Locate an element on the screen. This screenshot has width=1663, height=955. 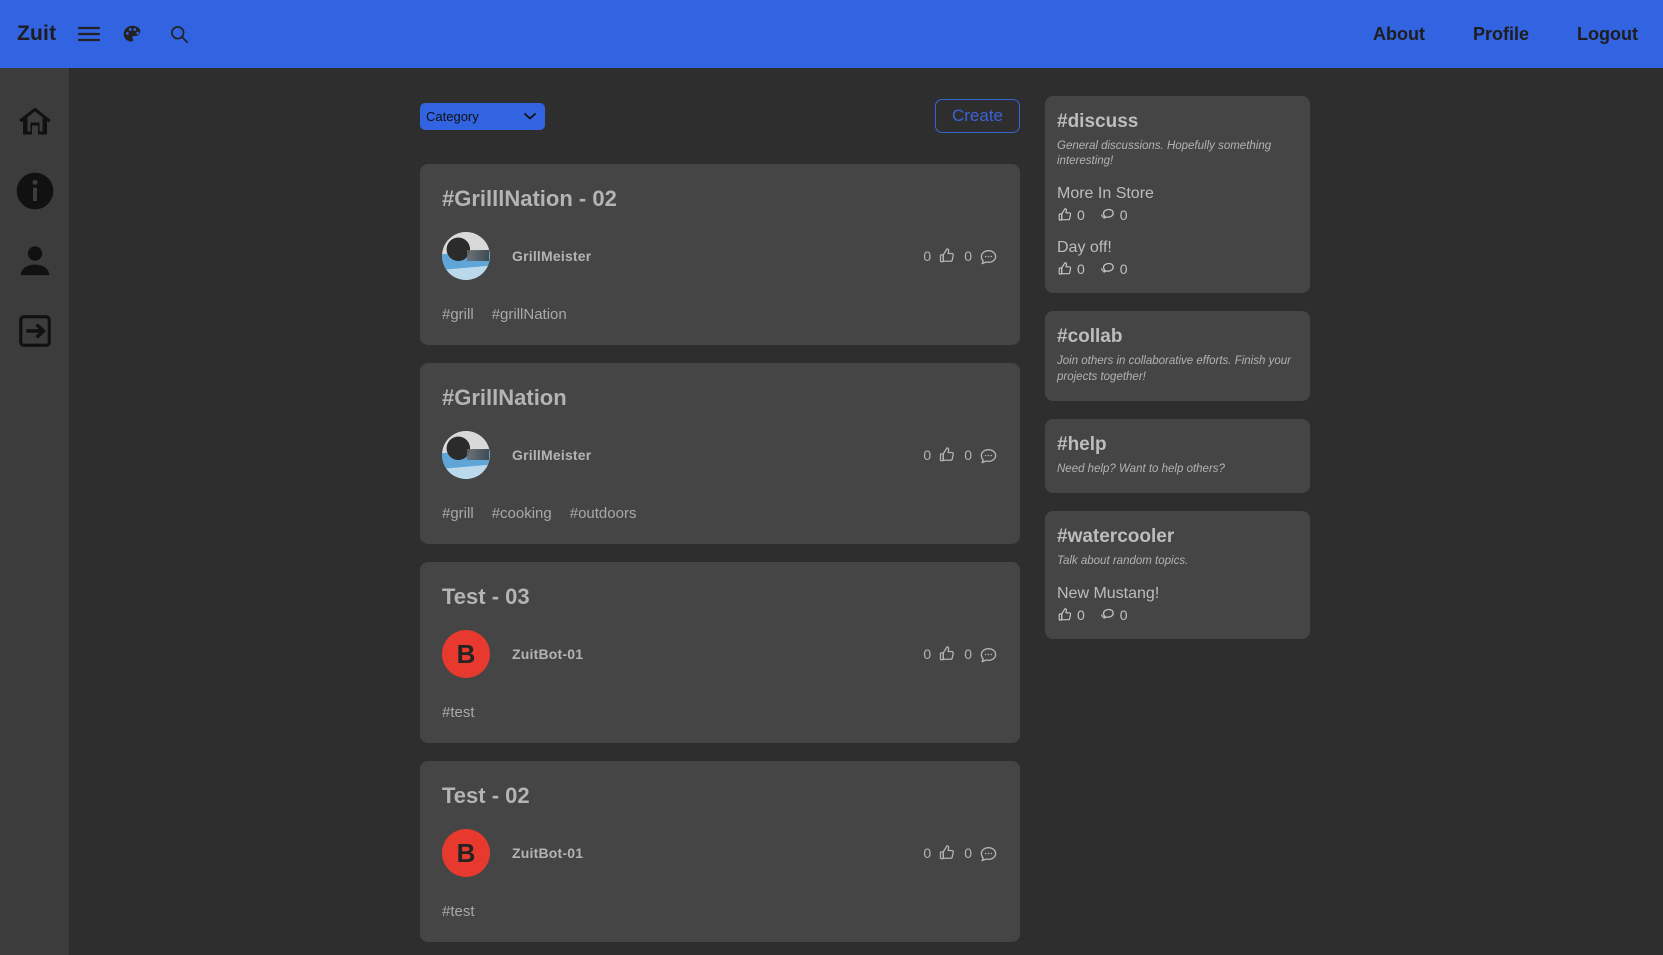
top-navigation-bar: Zuit About Profile Logout is located at coordinates (831, 34).